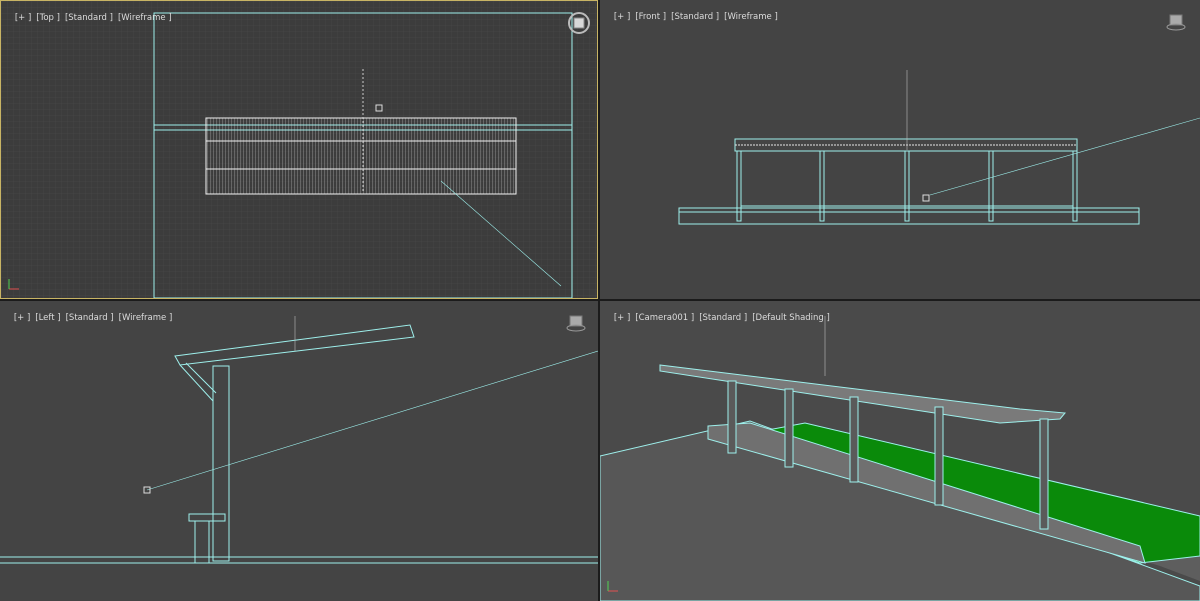 Image resolution: width=1200 pixels, height=601 pixels. I want to click on viewport-label-front: [+ ] [Front ] [Standard ] [Wireframe ], so click(693, 17).